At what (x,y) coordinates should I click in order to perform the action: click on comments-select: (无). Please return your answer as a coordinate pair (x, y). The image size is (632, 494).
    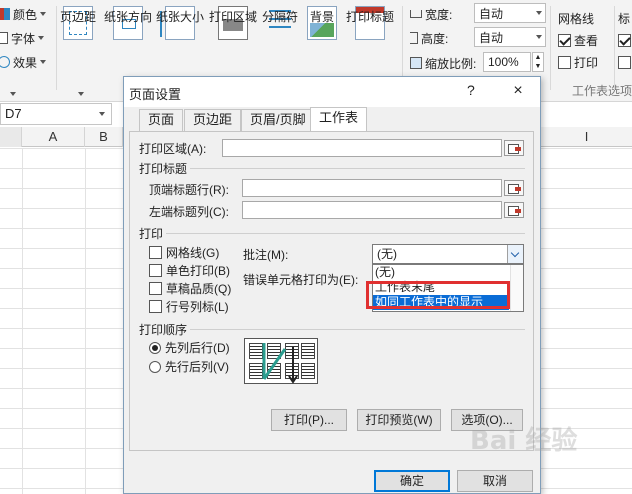
    Looking at the image, I should click on (448, 254).